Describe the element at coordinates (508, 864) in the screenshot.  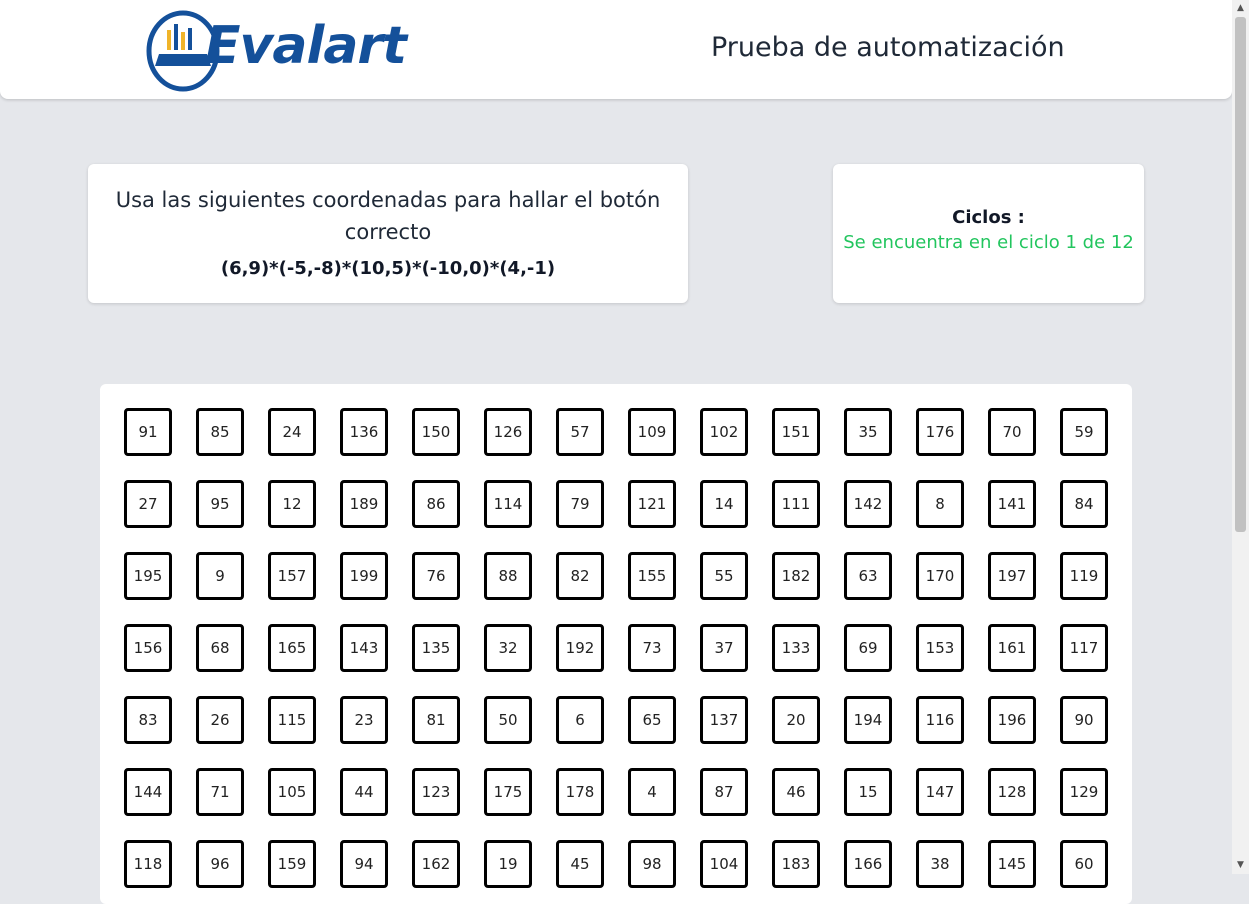
I see `number-button: 19` at that location.